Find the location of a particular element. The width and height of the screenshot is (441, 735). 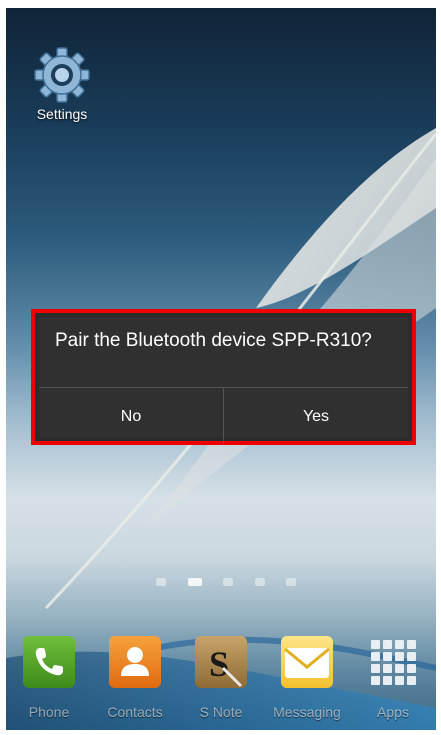

page-dot-active is located at coordinates (194, 582).